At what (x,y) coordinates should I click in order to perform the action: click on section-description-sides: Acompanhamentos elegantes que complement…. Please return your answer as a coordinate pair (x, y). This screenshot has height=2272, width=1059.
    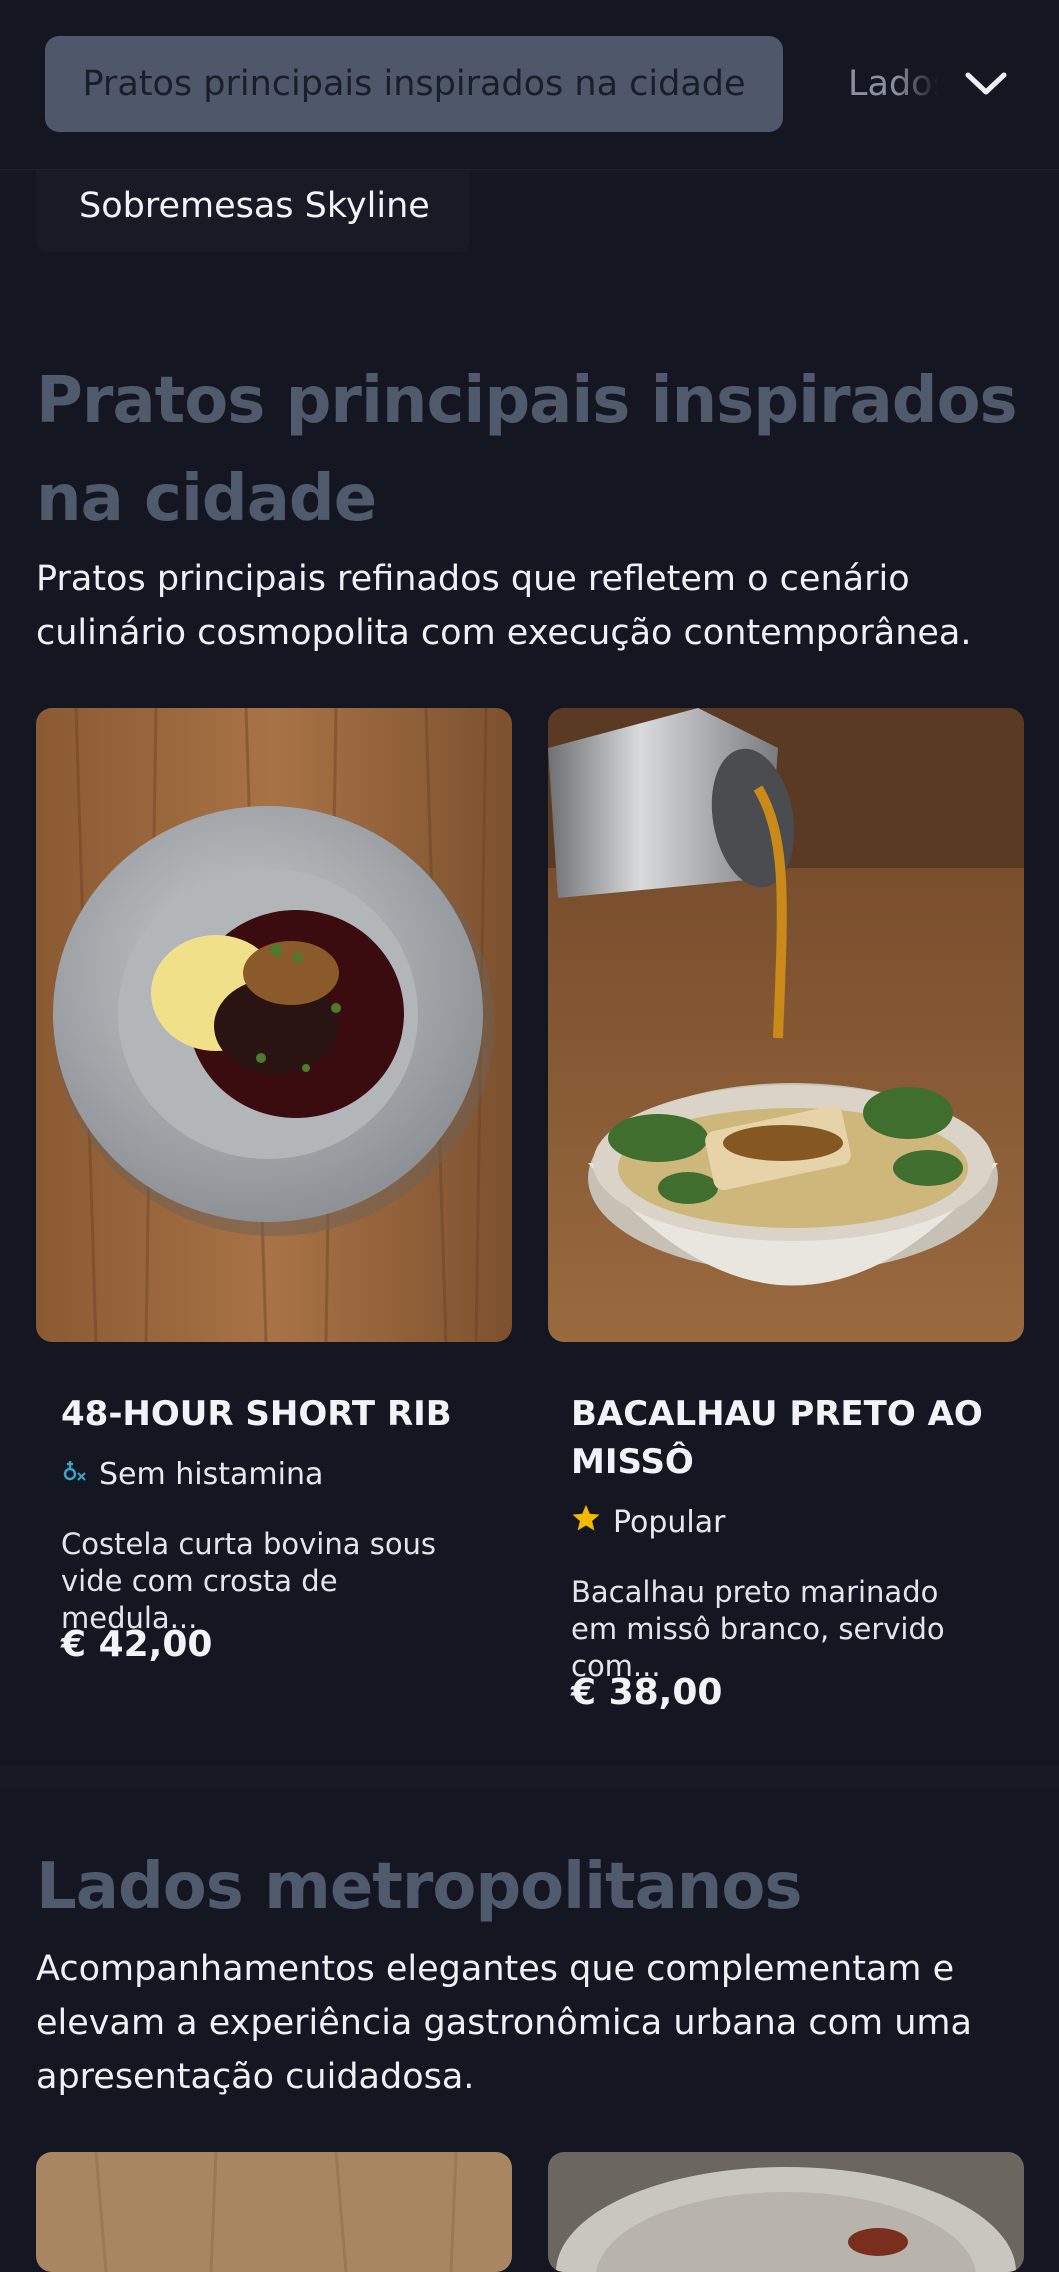
    Looking at the image, I should click on (504, 2023).